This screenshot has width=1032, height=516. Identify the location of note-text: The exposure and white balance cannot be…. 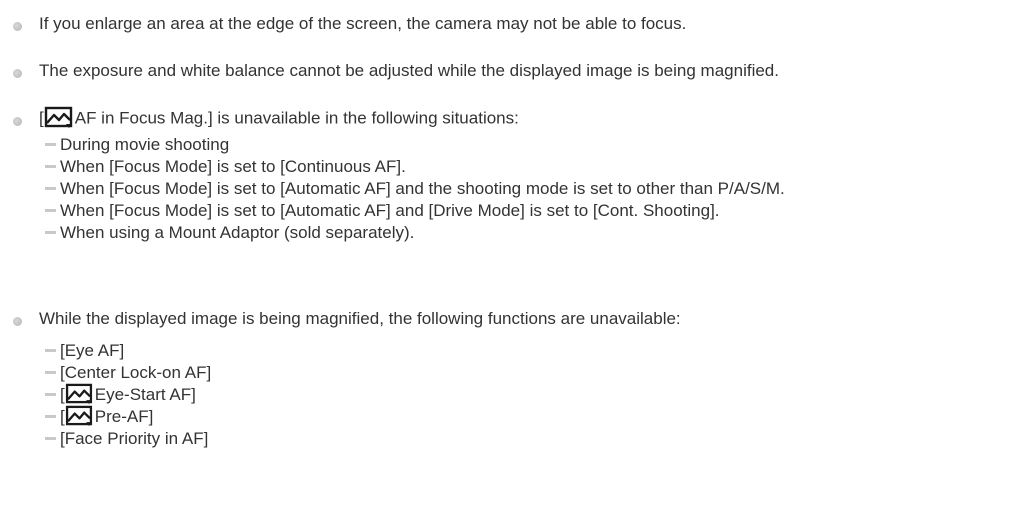
(409, 70).